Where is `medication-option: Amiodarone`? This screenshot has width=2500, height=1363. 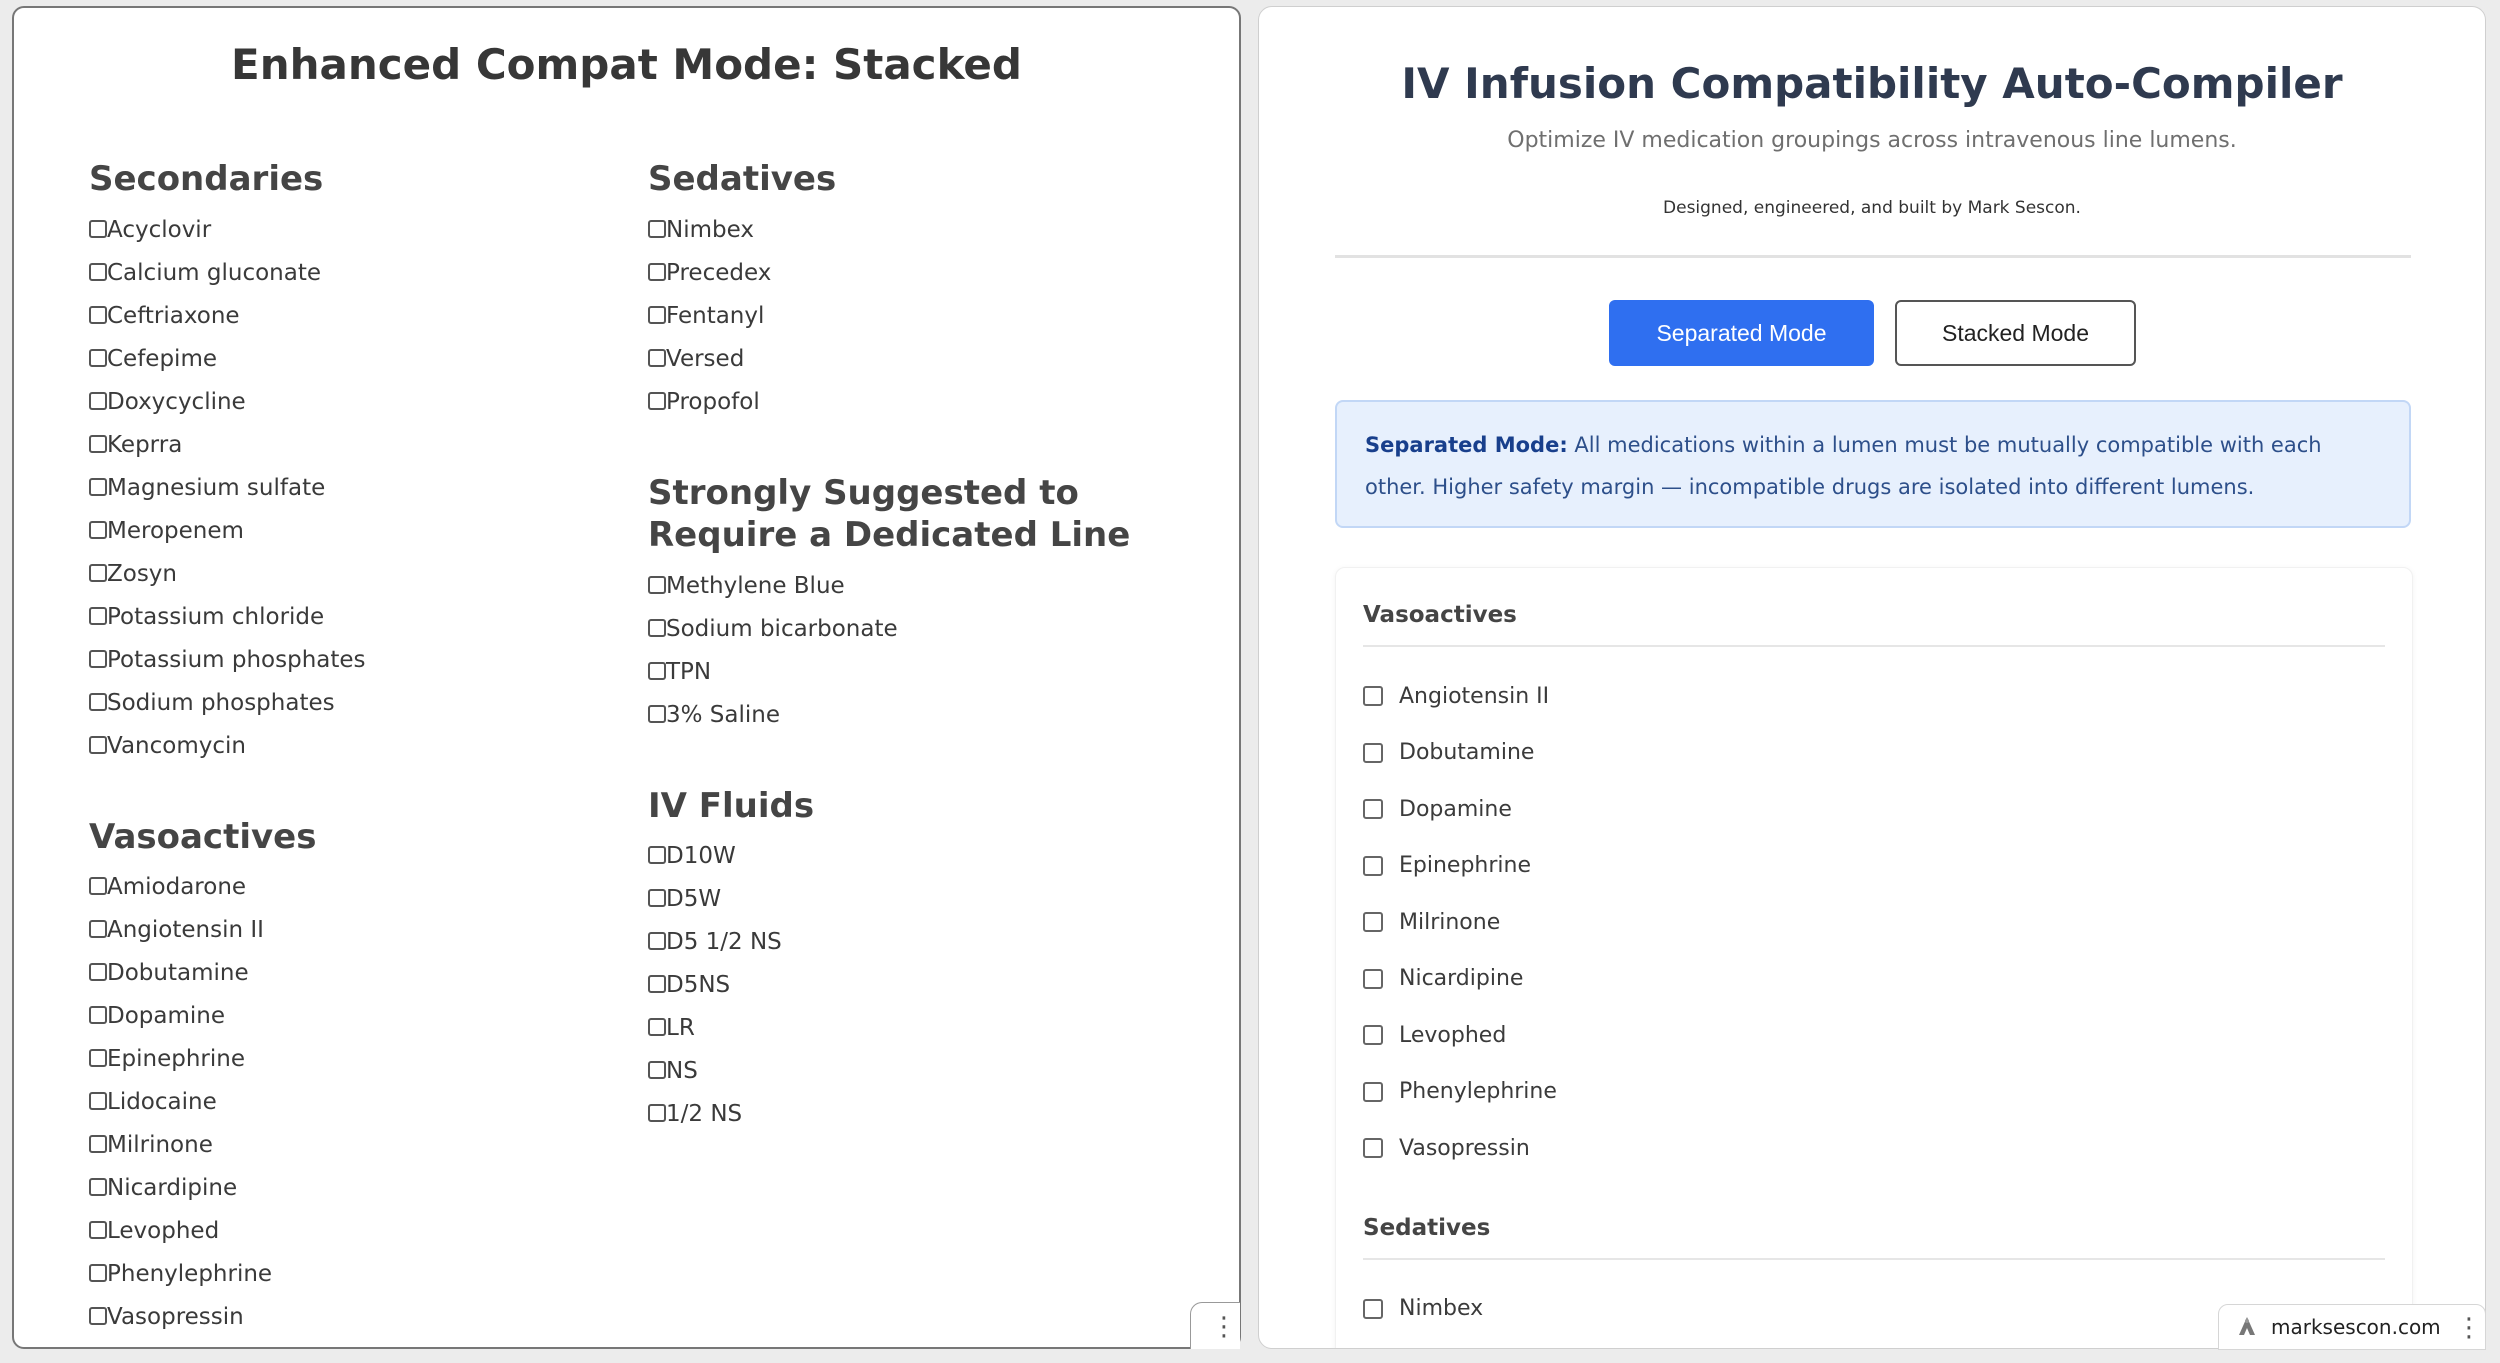
medication-option: Amiodarone is located at coordinates (359, 895).